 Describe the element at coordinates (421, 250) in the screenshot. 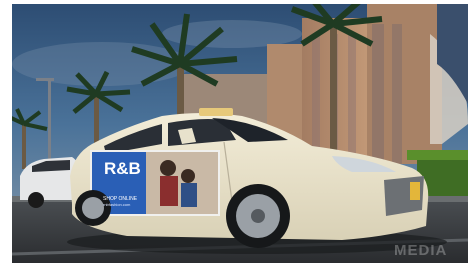

I see `watermark-text: MEDIA` at that location.